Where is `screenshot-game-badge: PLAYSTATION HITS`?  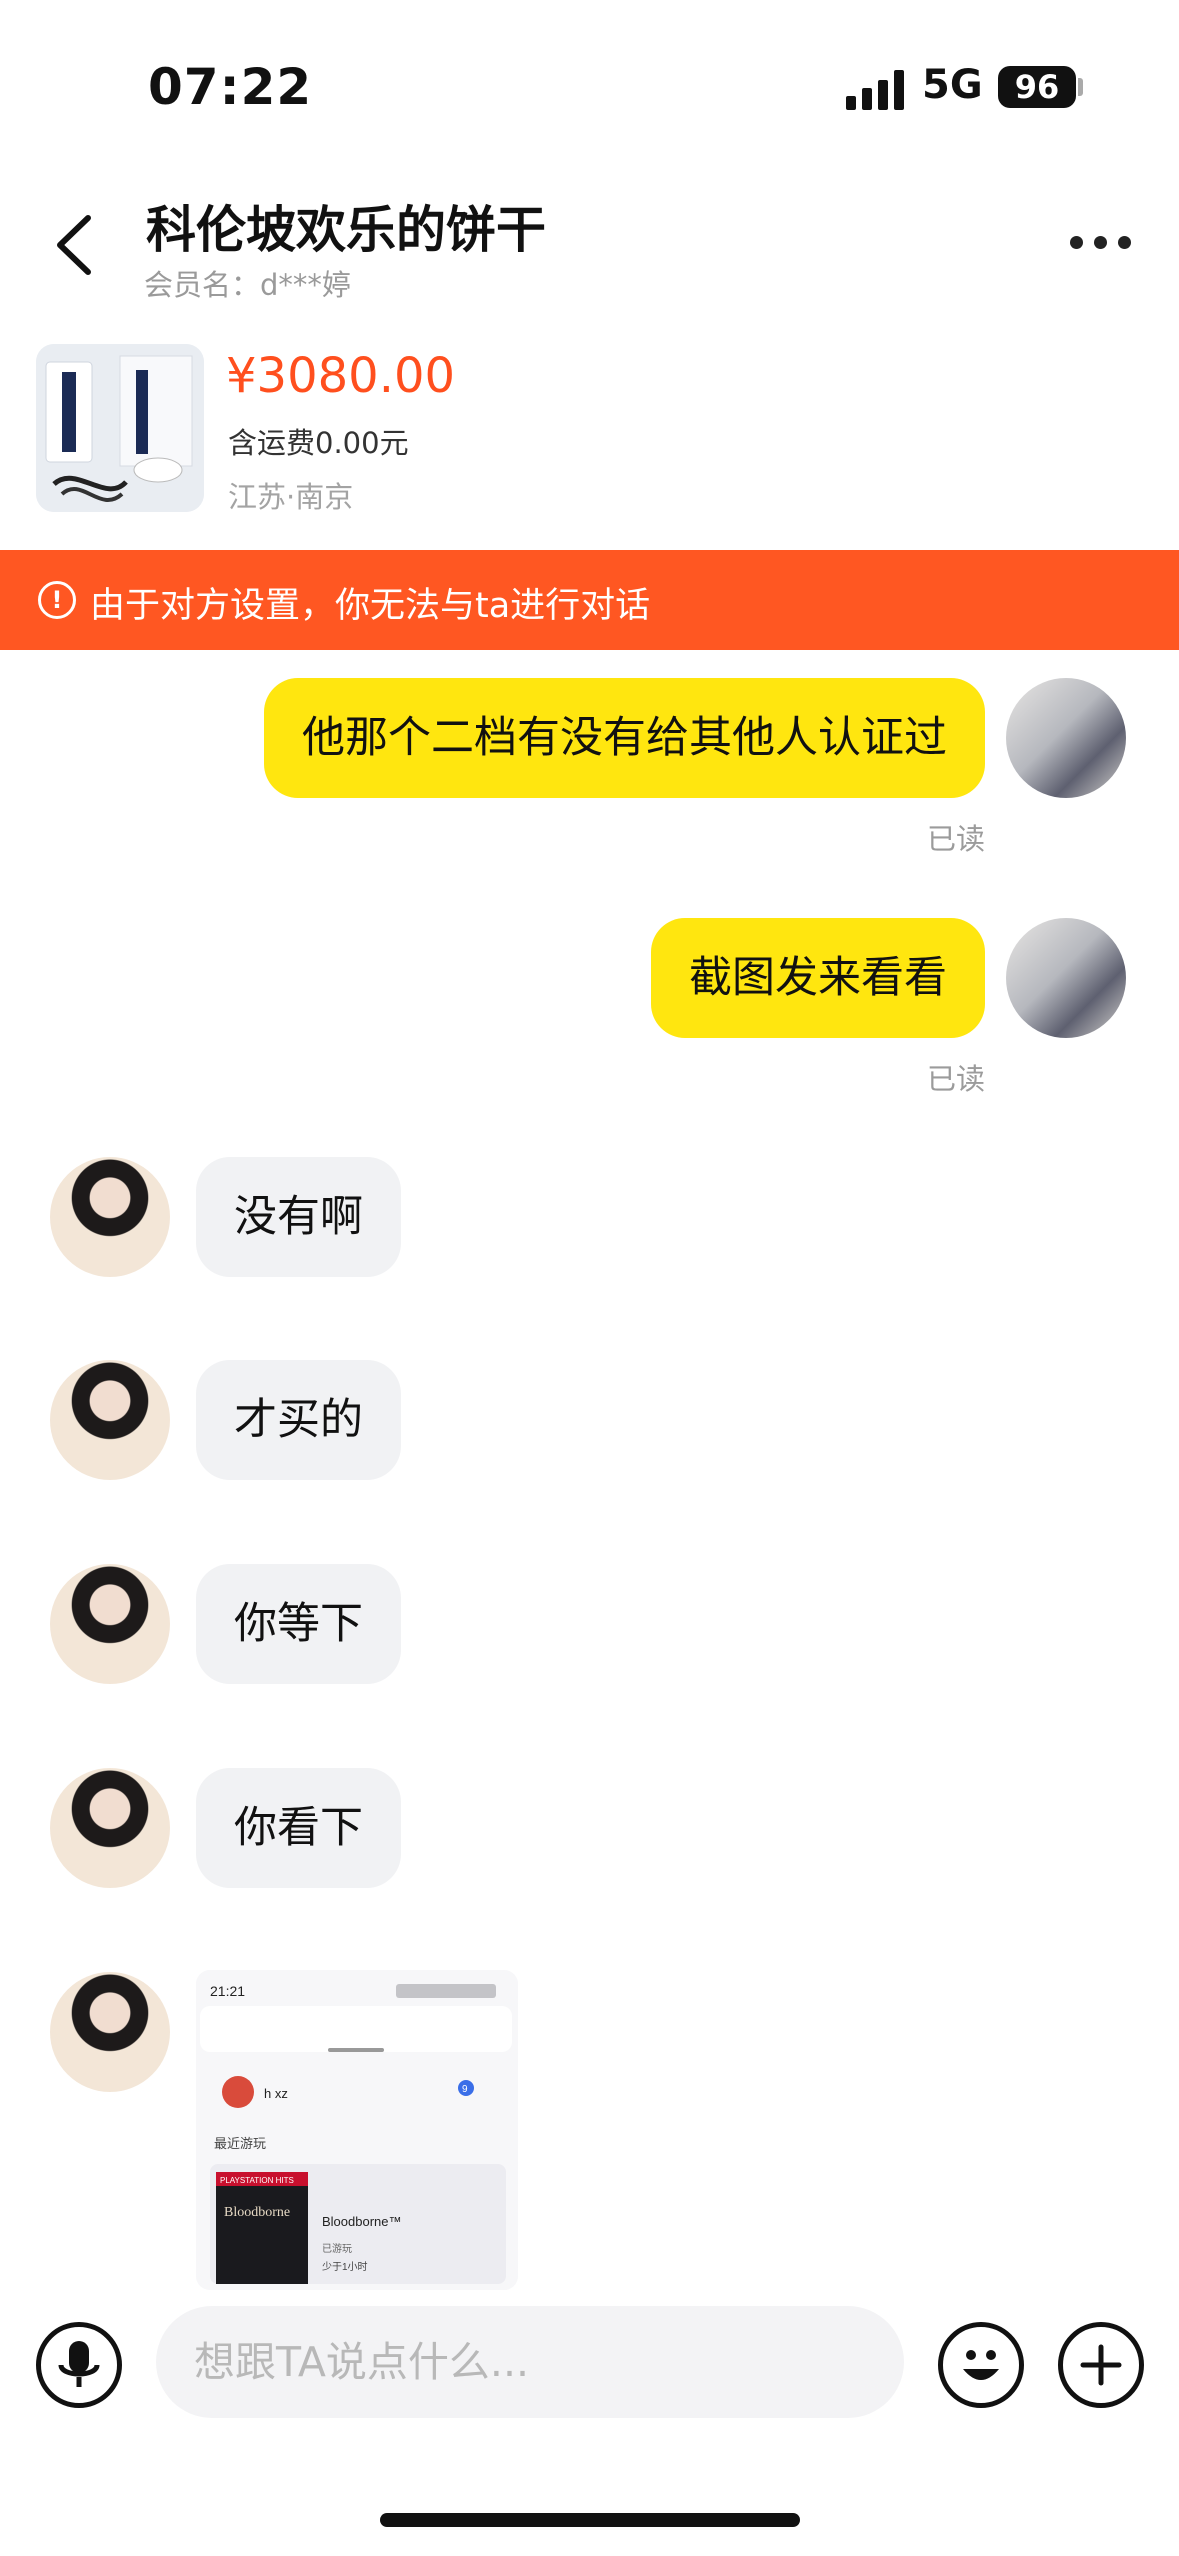 screenshot-game-badge: PLAYSTATION HITS is located at coordinates (257, 2180).